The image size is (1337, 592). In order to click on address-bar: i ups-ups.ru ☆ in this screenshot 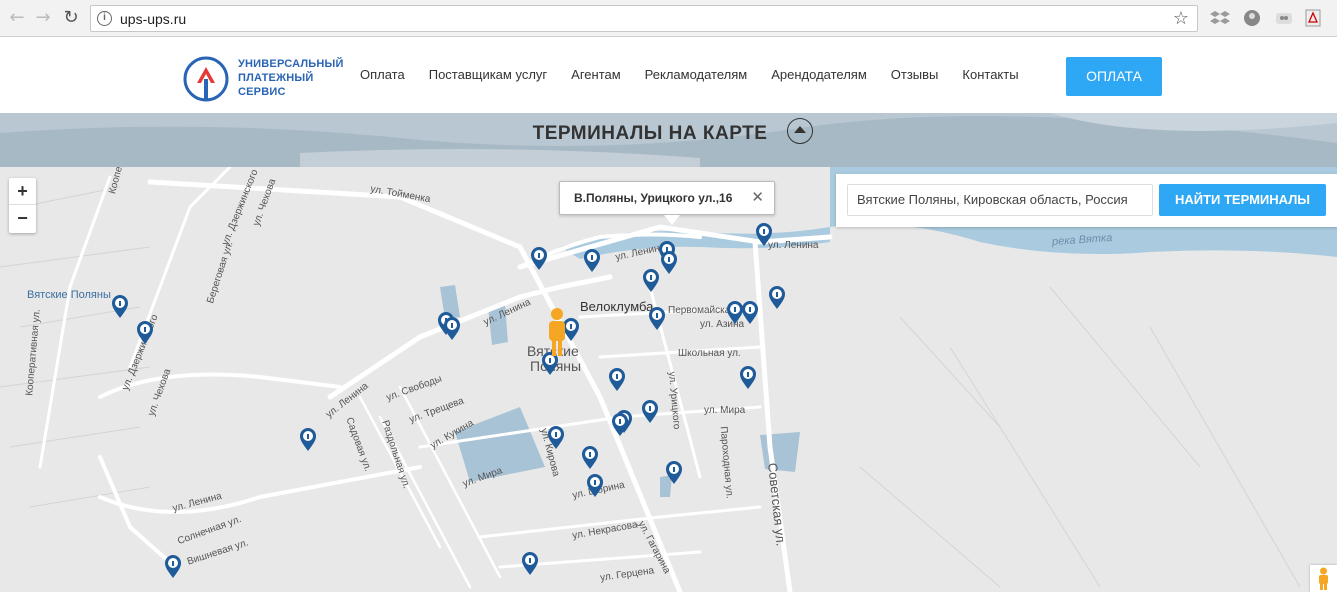, I will do `click(644, 18)`.